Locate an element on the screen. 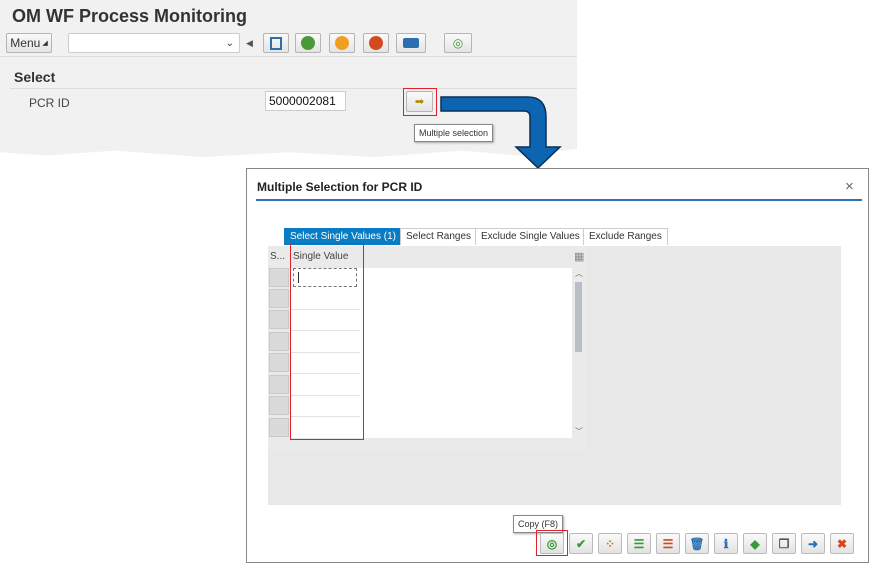 The image size is (873, 564). menu-label: Menu is located at coordinates (25, 43).